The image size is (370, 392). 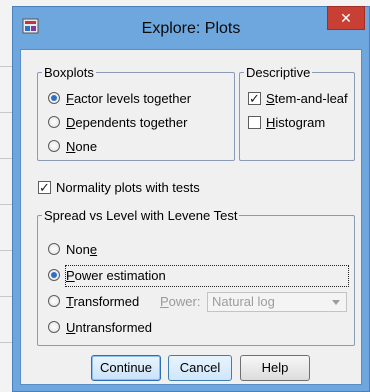 I want to click on checkbox-label: Histogram, so click(x=296, y=122).